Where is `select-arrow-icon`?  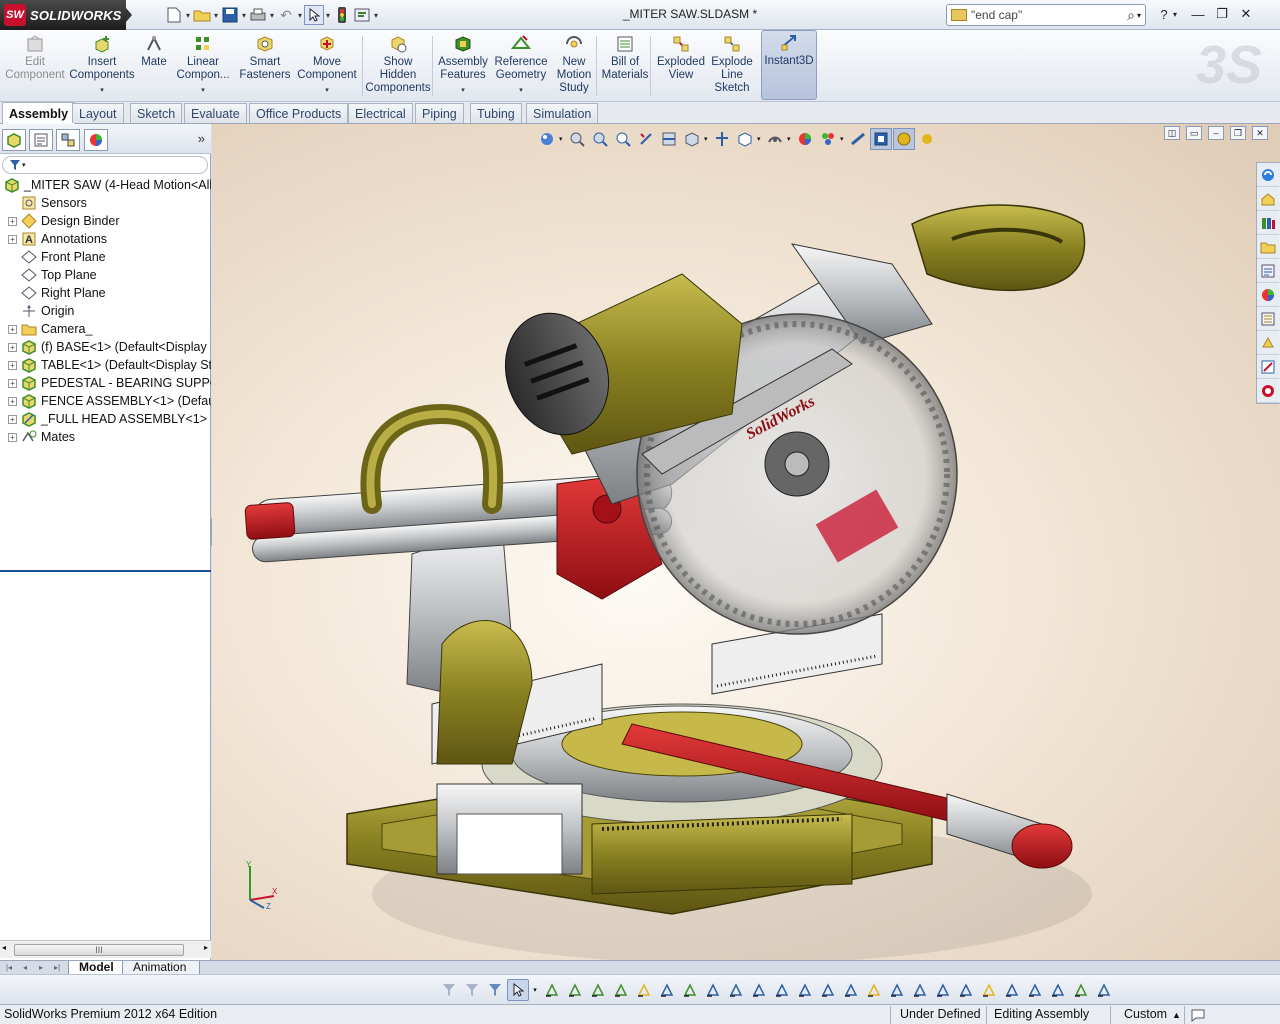
select-arrow-icon is located at coordinates (314, 15).